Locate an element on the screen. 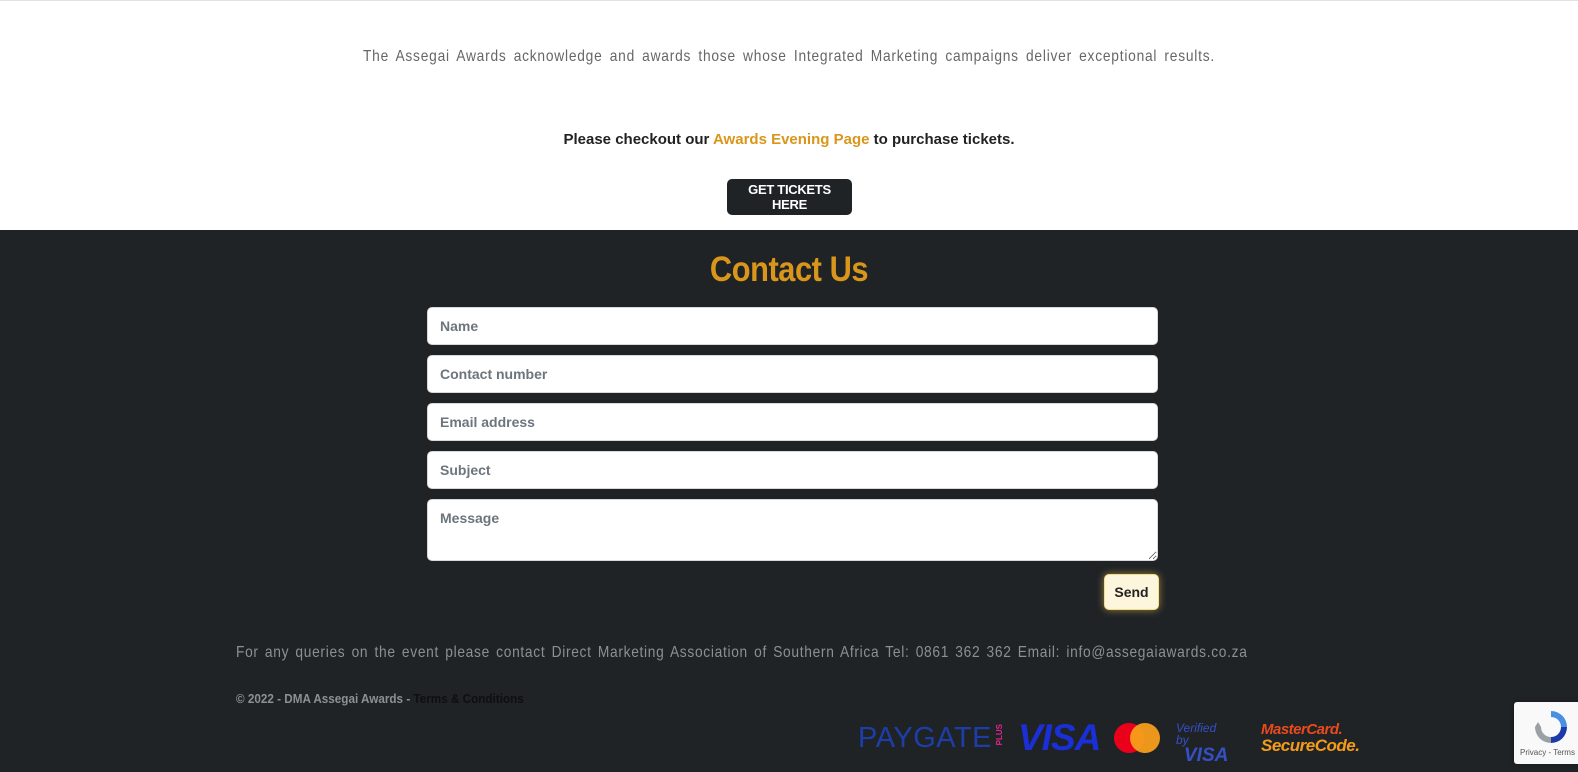 This screenshot has width=1578, height=772. subject-field is located at coordinates (792, 470).